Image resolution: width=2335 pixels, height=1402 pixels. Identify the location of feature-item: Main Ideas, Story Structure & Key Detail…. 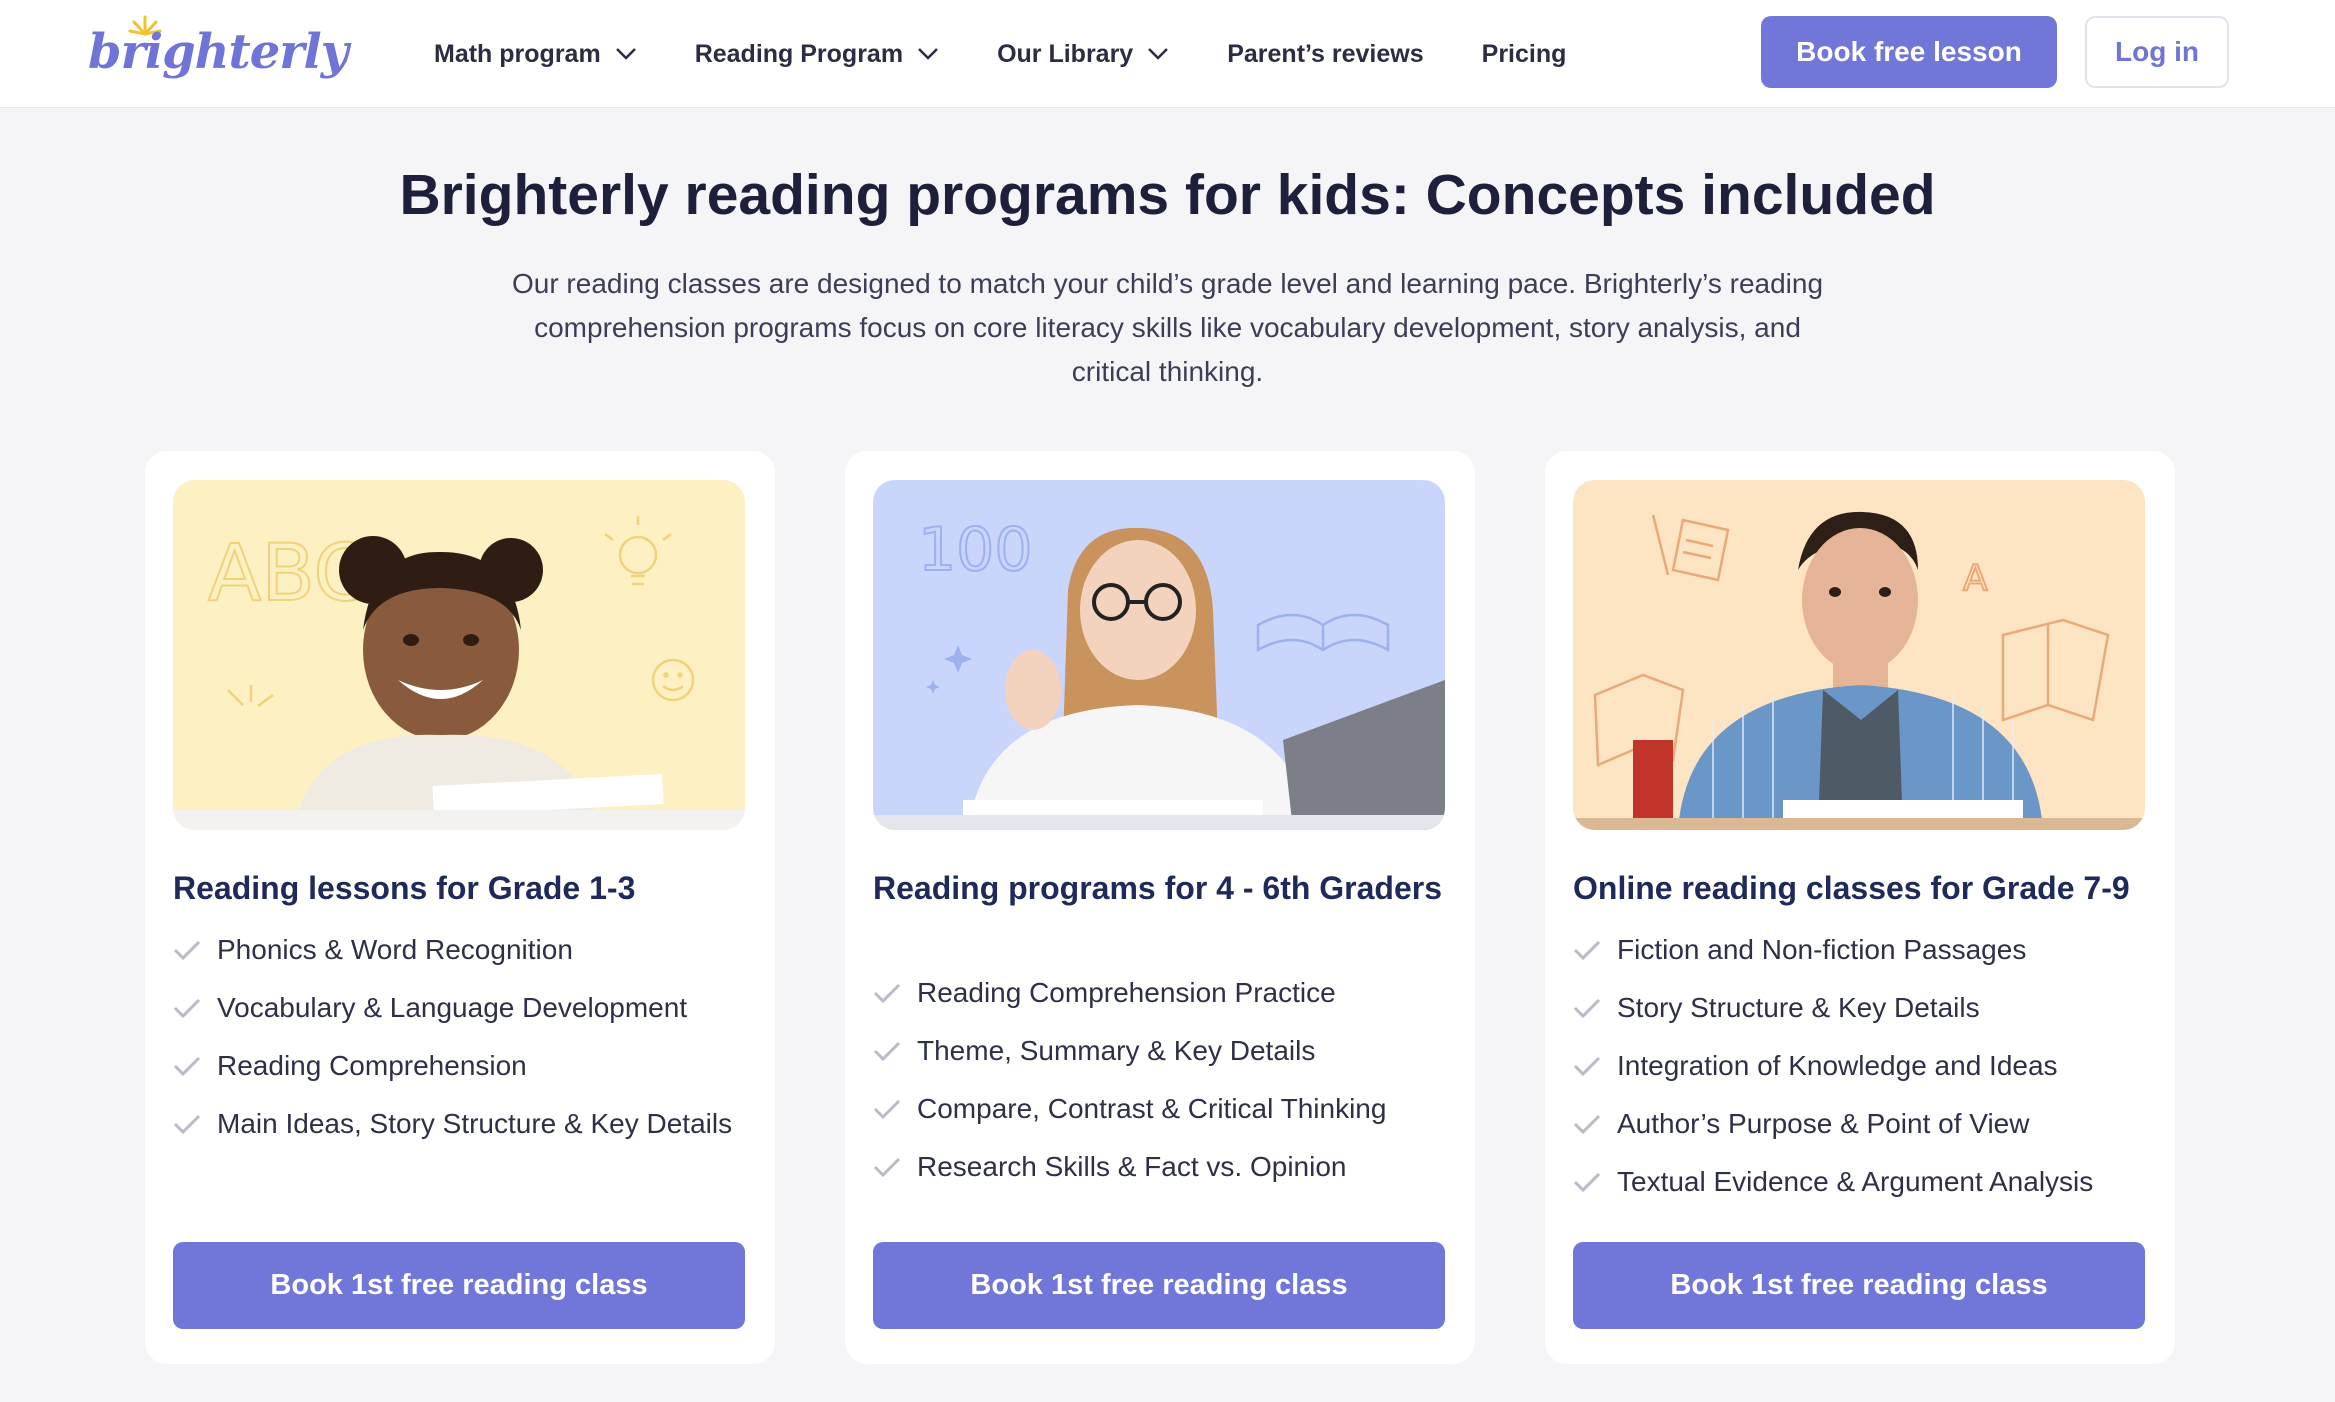
(459, 1123).